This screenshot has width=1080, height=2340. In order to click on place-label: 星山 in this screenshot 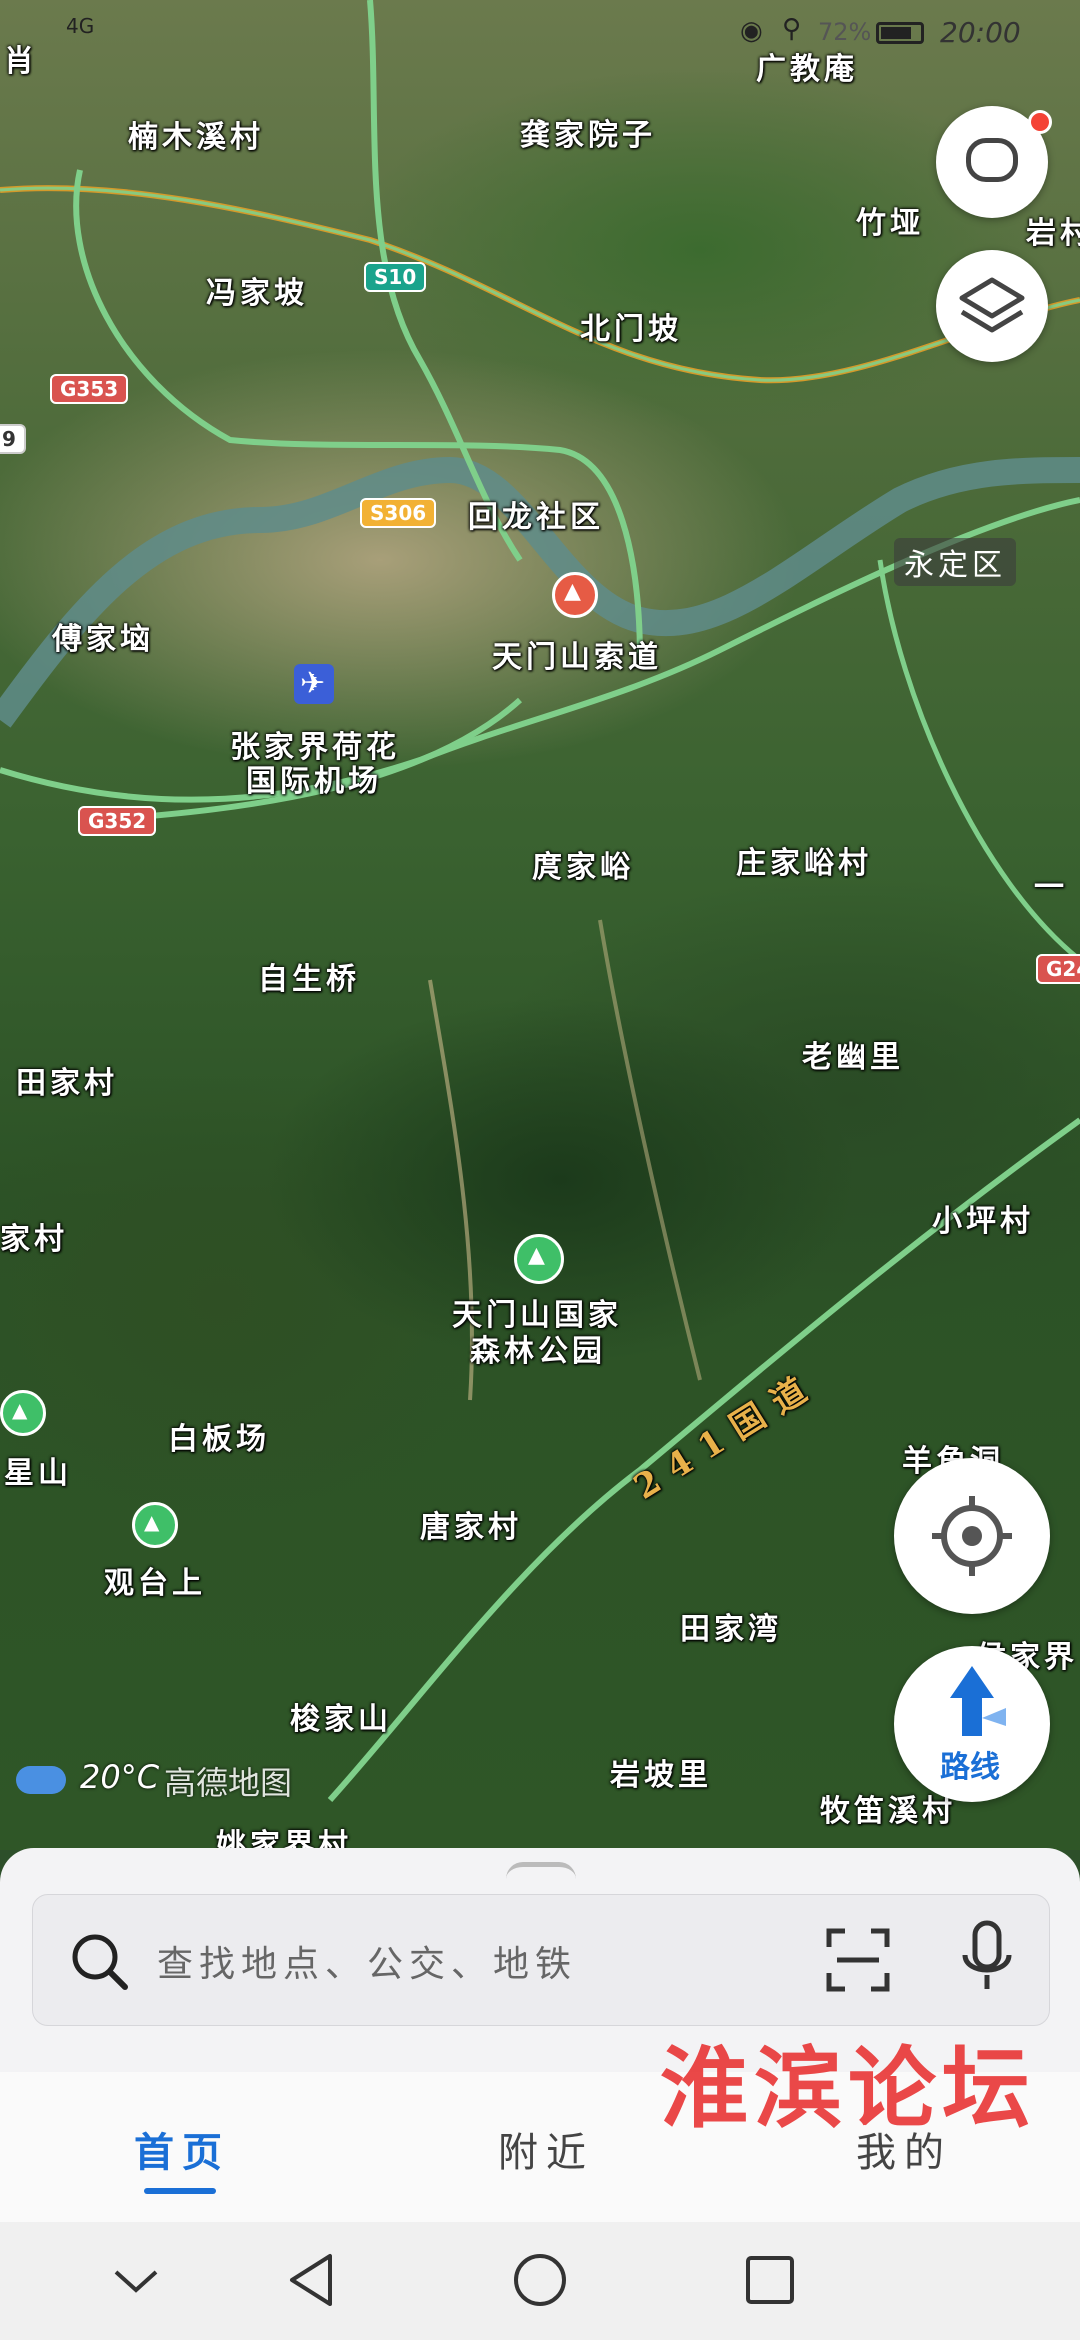, I will do `click(38, 1470)`.